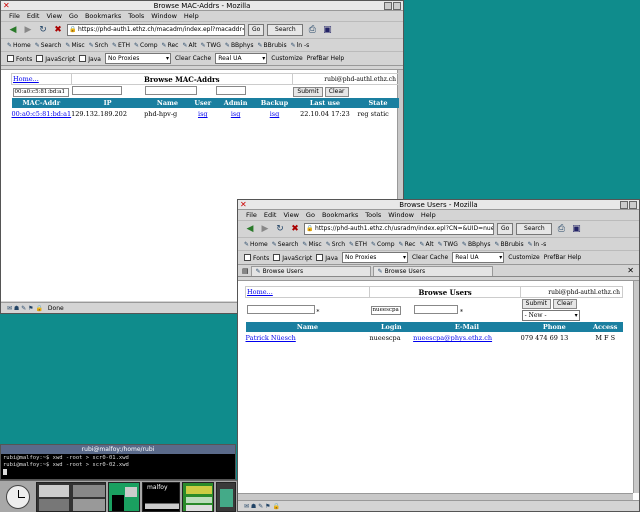 The width and height of the screenshot is (640, 512). Describe the element at coordinates (438, 205) in the screenshot. I see `titlebar: ✕ Browse Users - Mozilla` at that location.